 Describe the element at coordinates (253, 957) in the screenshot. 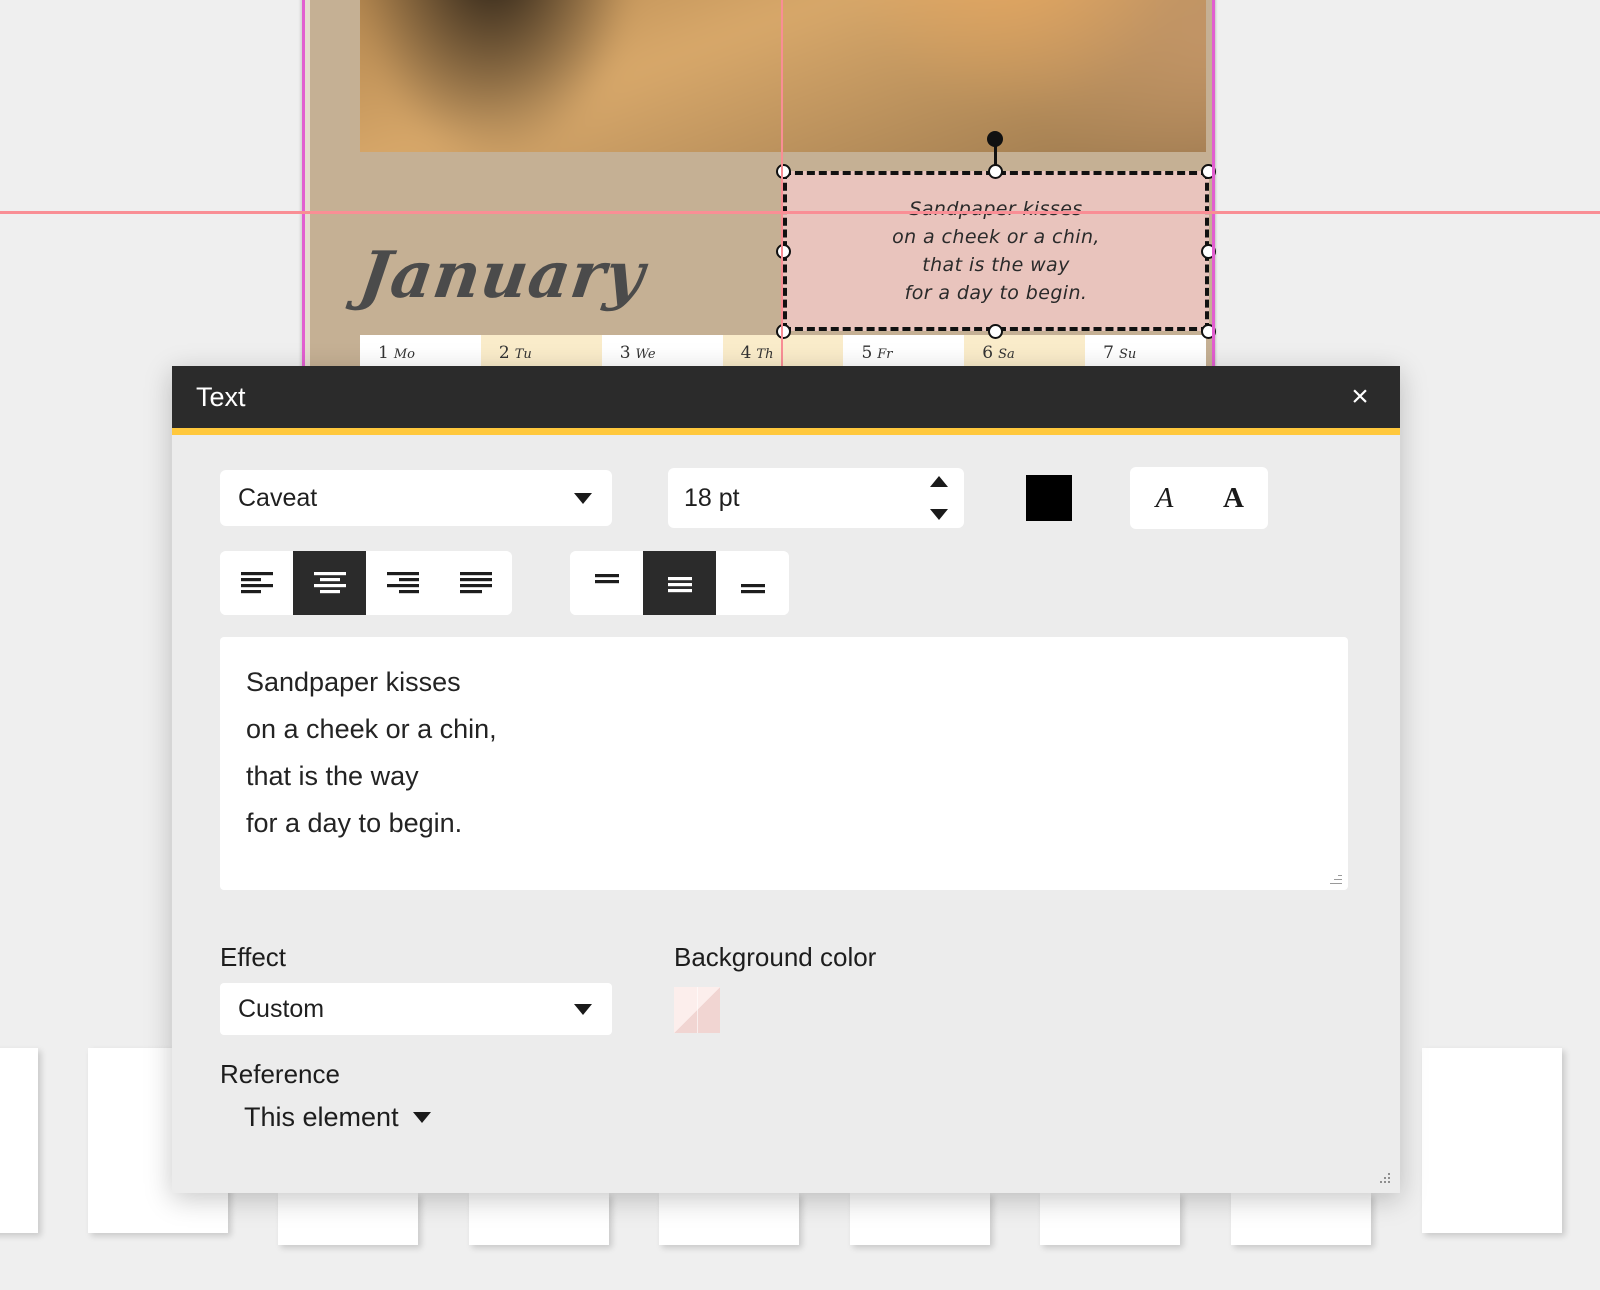

I see `effect-label: Effect` at that location.